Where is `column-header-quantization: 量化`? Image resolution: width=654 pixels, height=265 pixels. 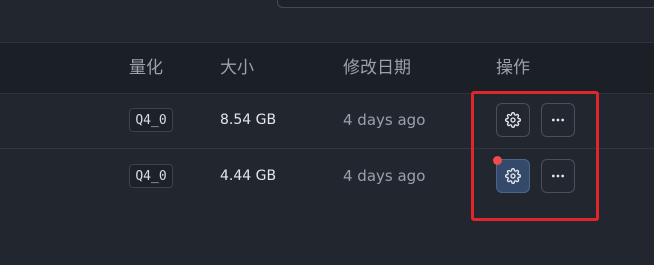 column-header-quantization: 量化 is located at coordinates (146, 68).